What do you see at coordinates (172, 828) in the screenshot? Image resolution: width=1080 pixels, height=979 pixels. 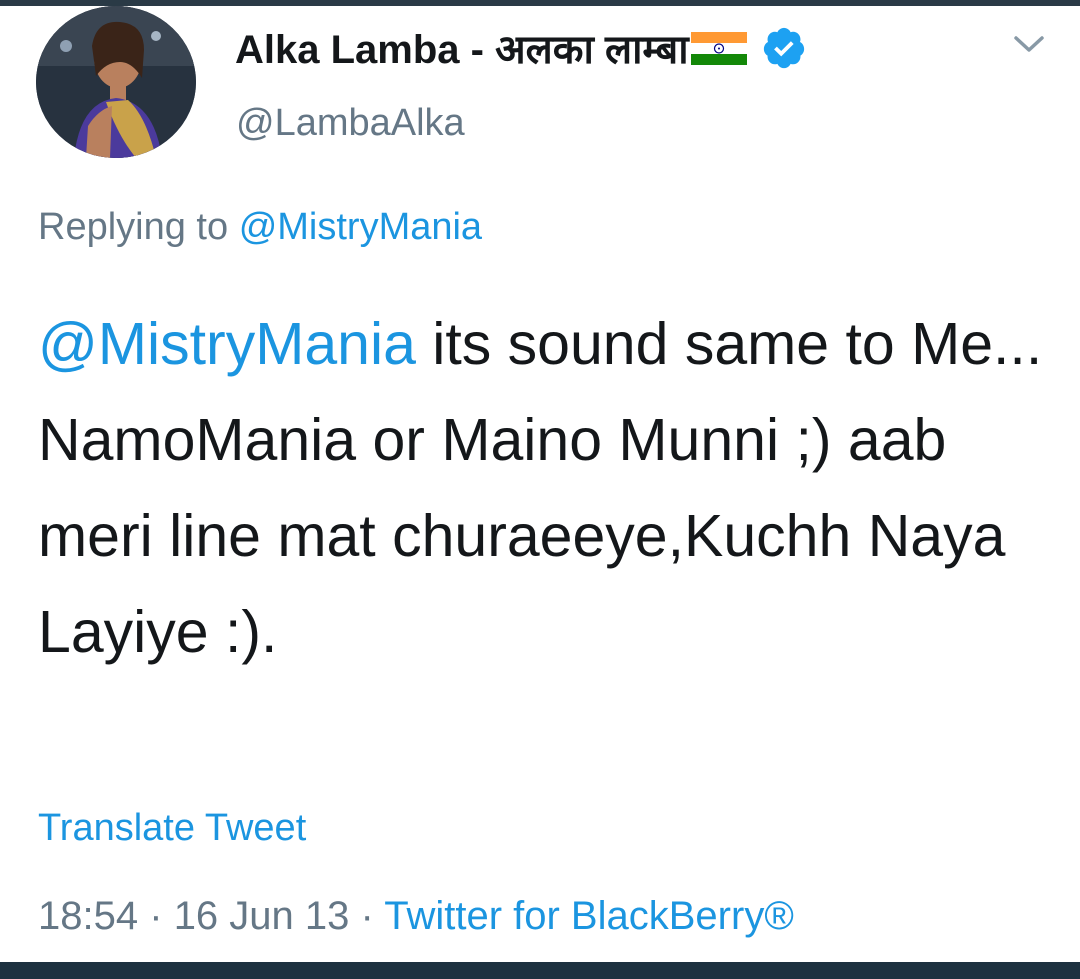 I see `translate-tweet-link: Translate Tweet` at bounding box center [172, 828].